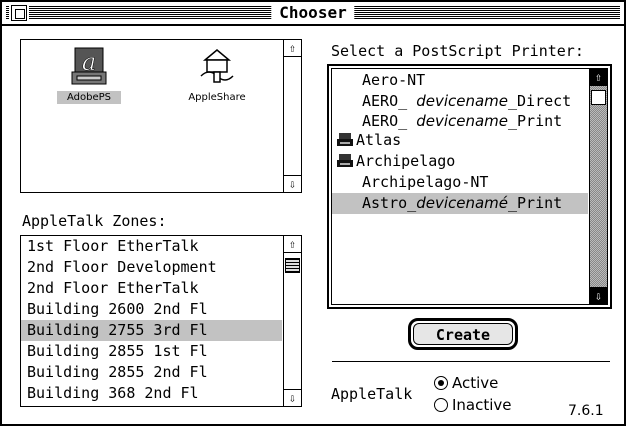 This screenshot has height=426, width=626. What do you see at coordinates (425, 182) in the screenshot?
I see `printer-name: Archipelago-NT` at bounding box center [425, 182].